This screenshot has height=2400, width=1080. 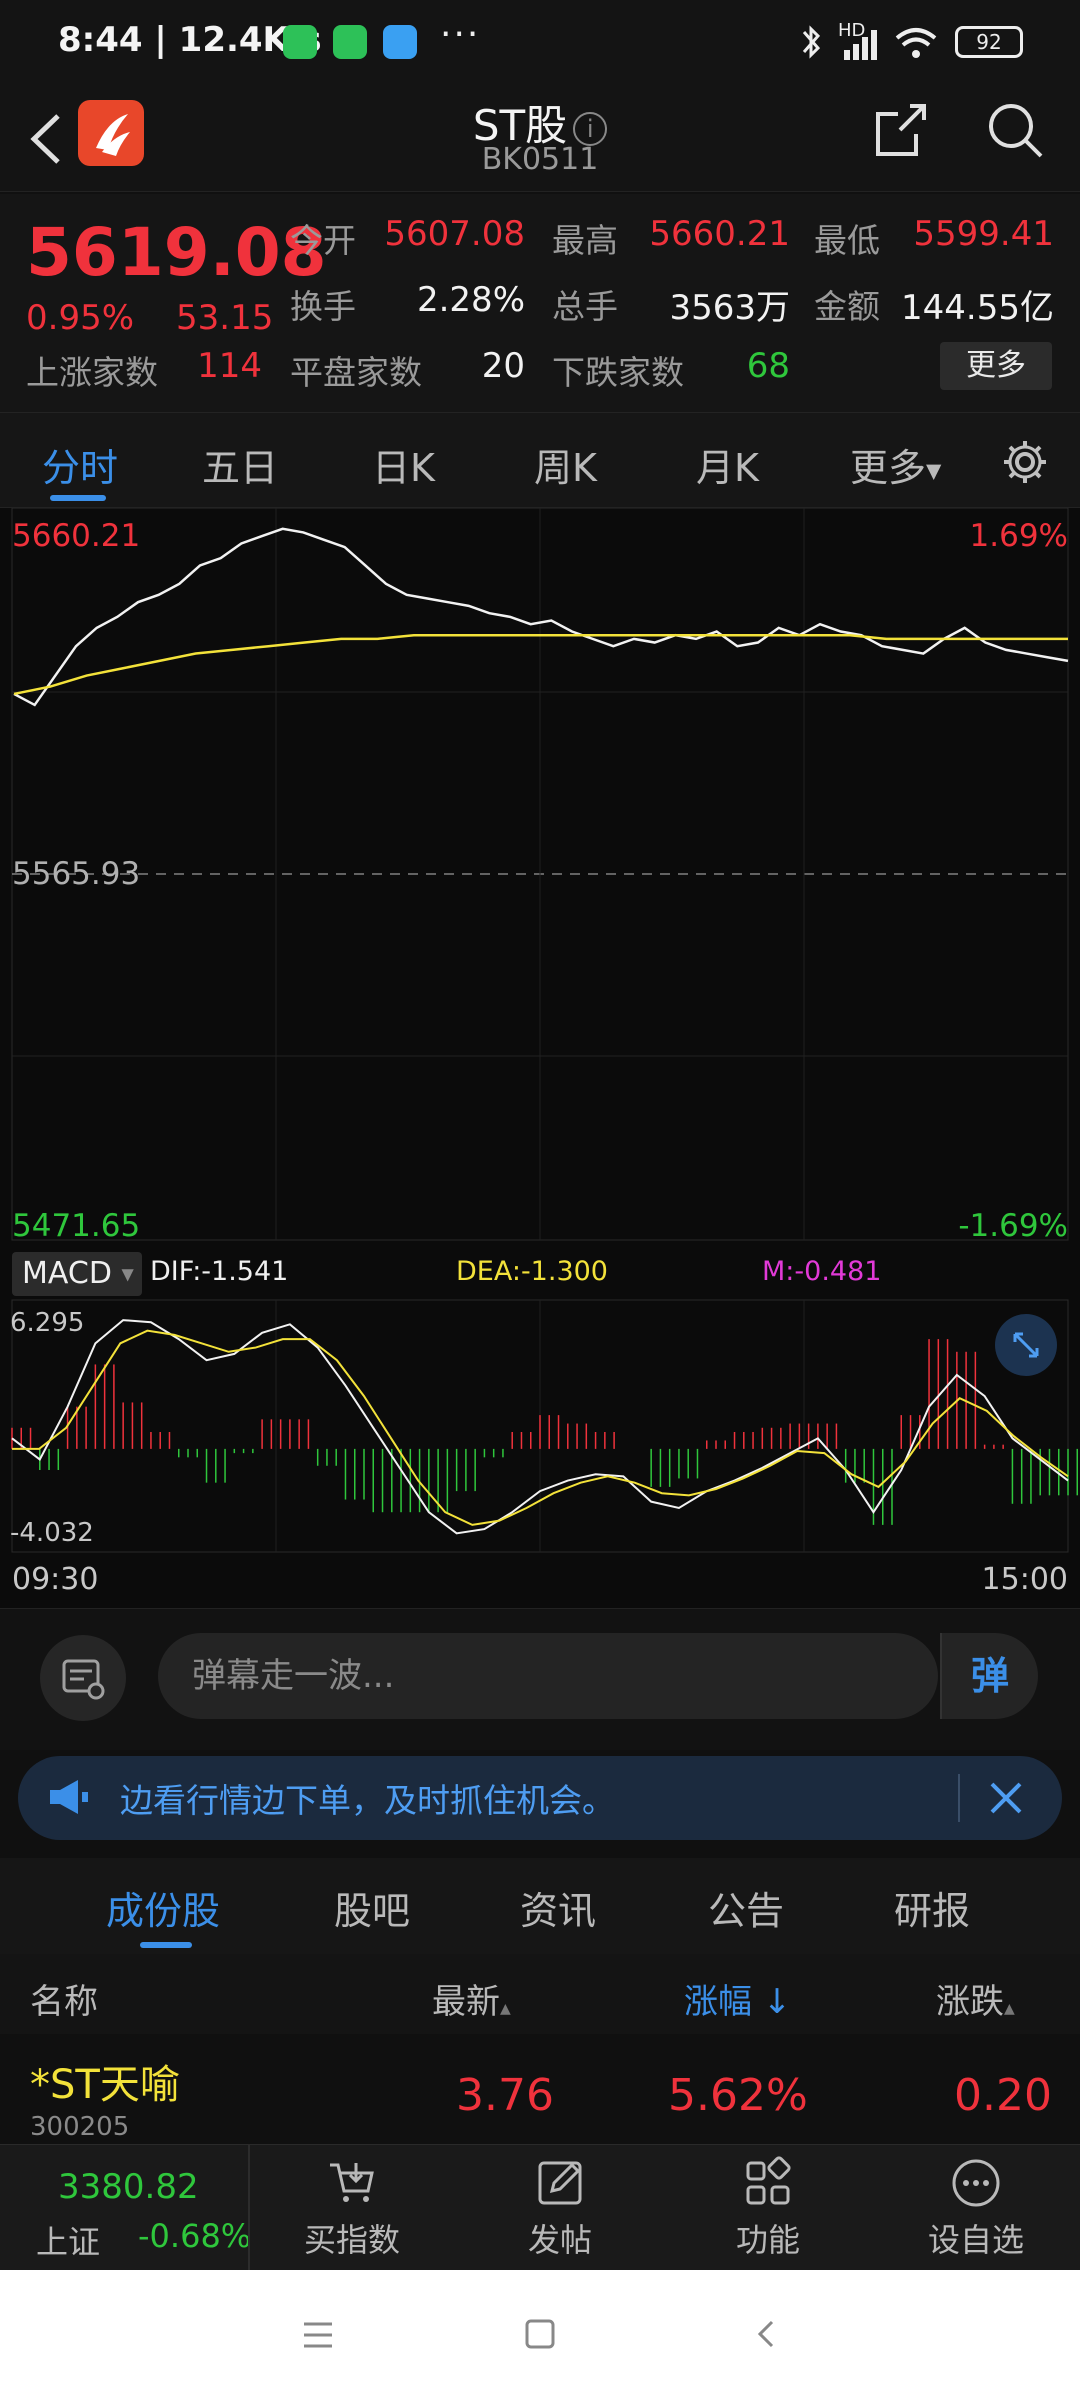 I want to click on y-axis-bottom-pct: -1.69%, so click(x=1013, y=1226).